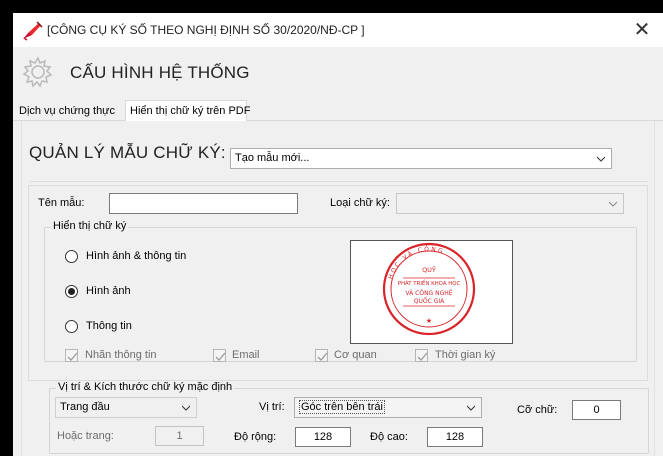 This screenshot has height=456, width=663. What do you see at coordinates (389, 437) in the screenshot?
I see `height-label: Độ cao:` at bounding box center [389, 437].